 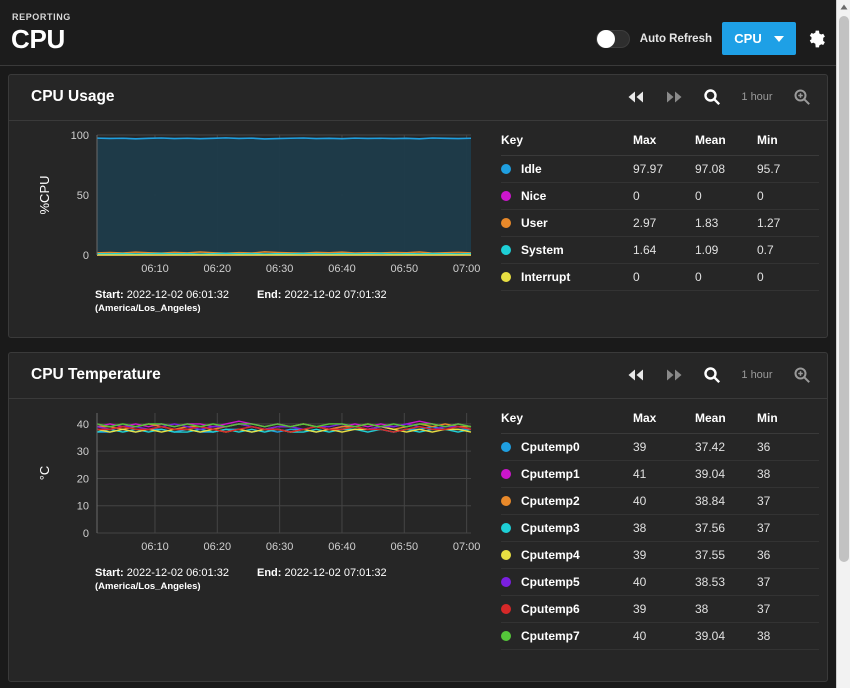 I want to click on gear-icon, so click(x=816, y=39).